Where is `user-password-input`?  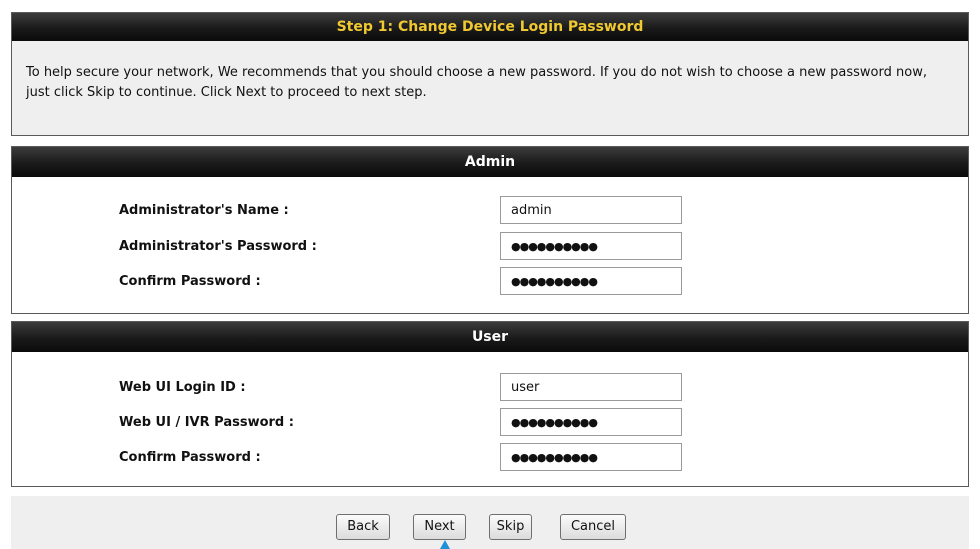 user-password-input is located at coordinates (591, 422).